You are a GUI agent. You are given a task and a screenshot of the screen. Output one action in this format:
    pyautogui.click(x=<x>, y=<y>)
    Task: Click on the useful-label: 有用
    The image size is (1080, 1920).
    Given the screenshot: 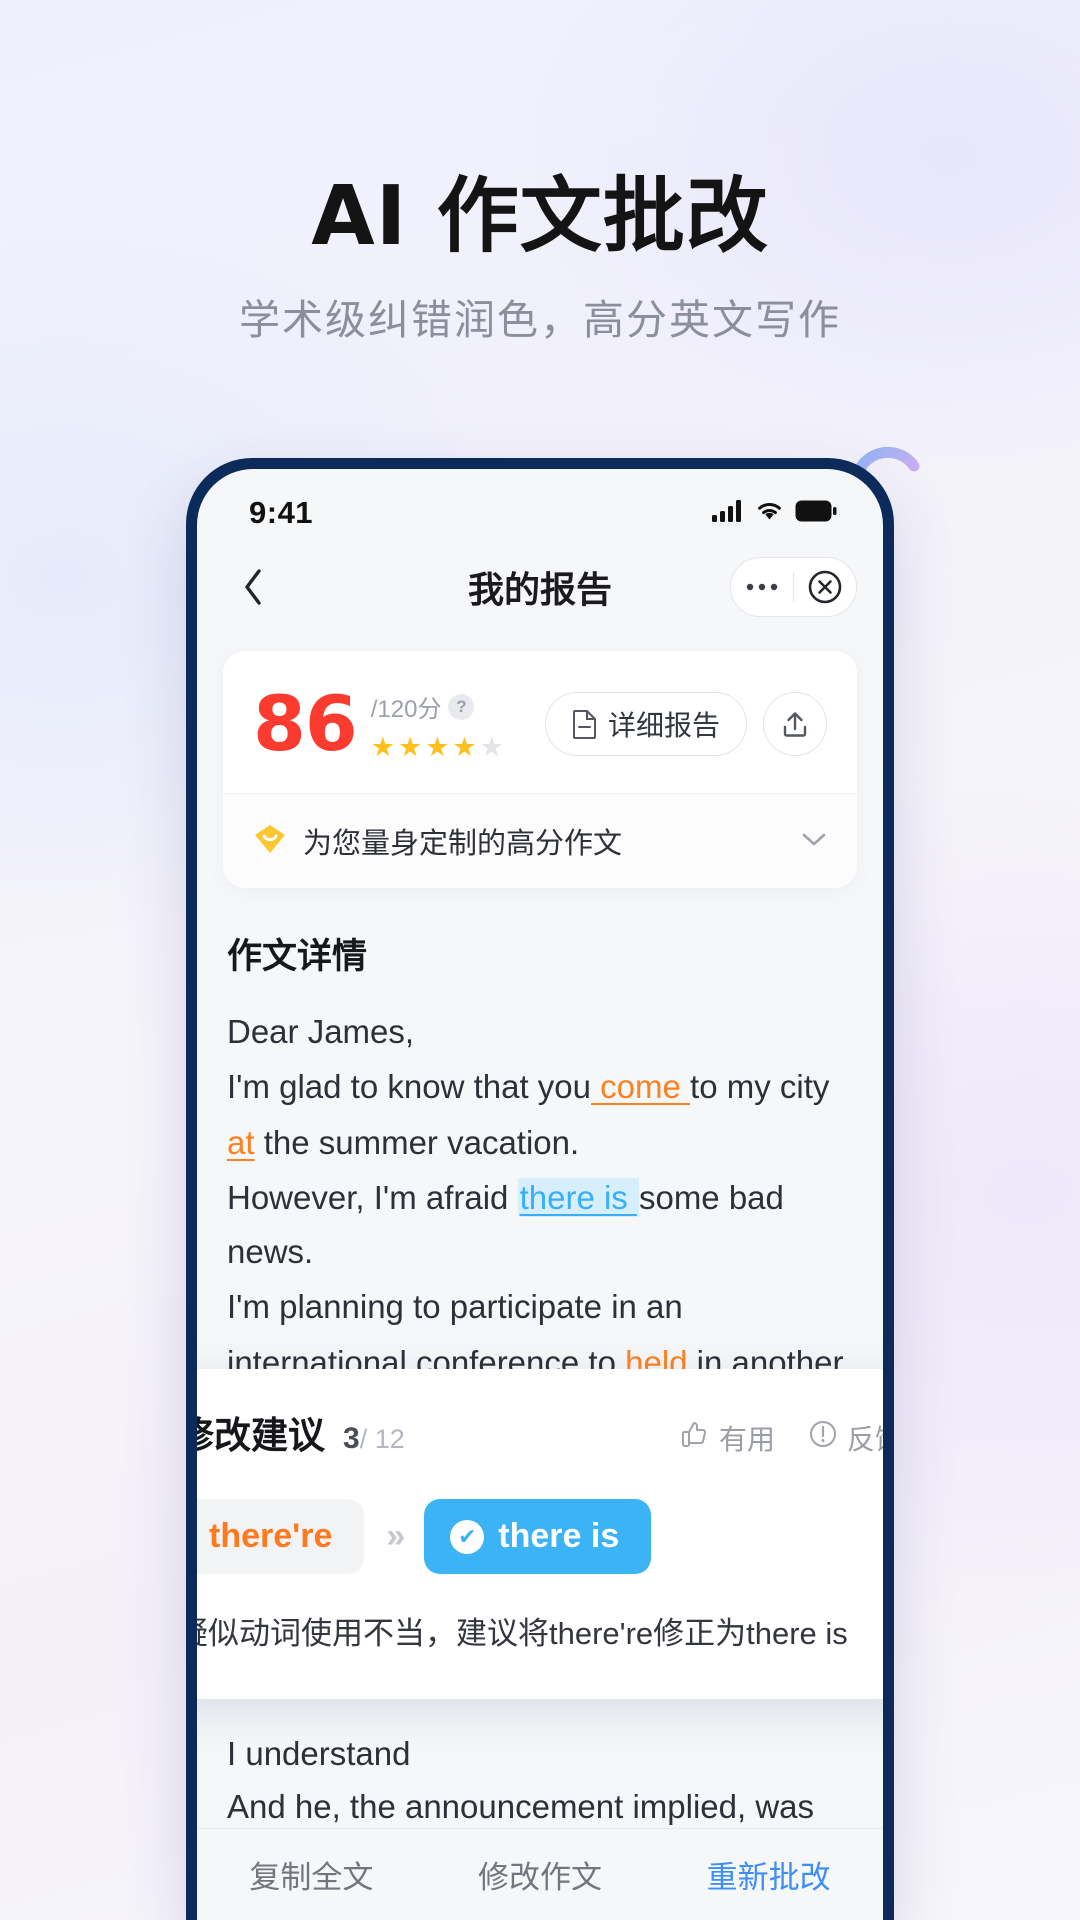 What is the action you would take?
    pyautogui.click(x=746, y=1439)
    